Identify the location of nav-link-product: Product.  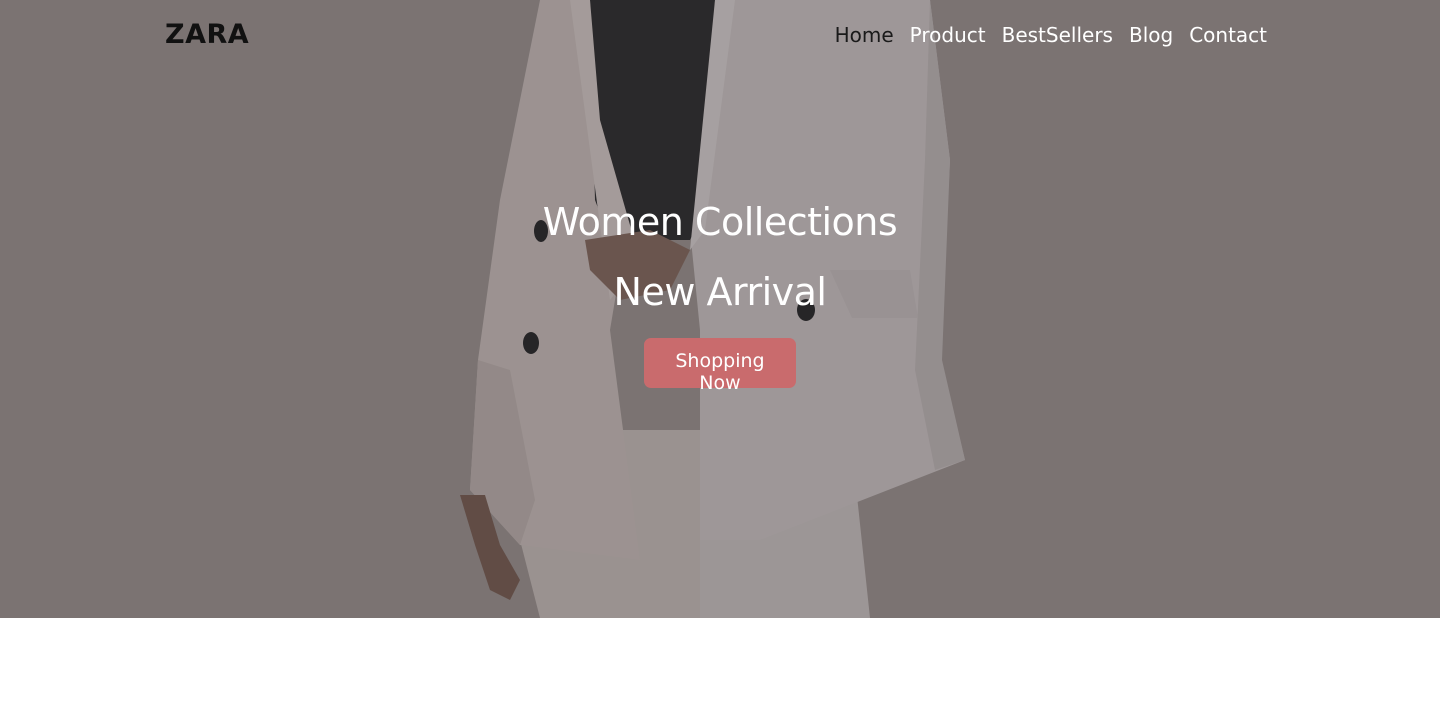
(948, 35).